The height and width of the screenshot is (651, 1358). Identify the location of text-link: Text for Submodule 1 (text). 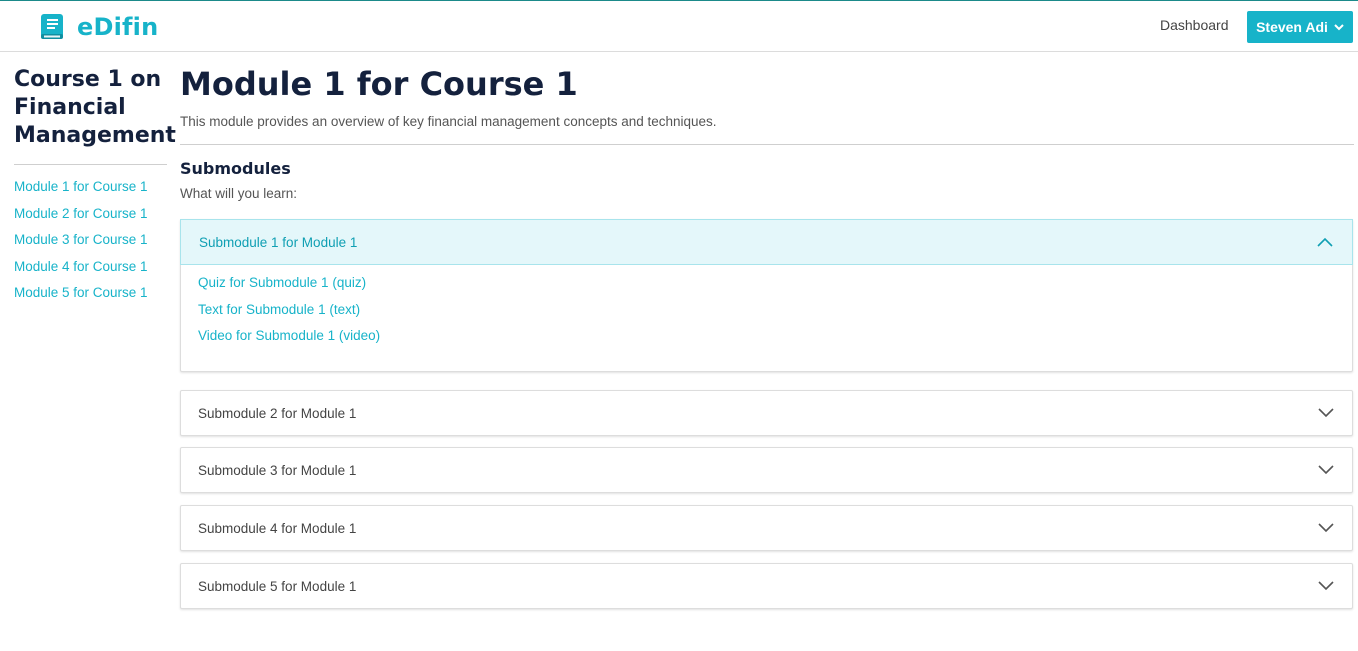
(766, 315).